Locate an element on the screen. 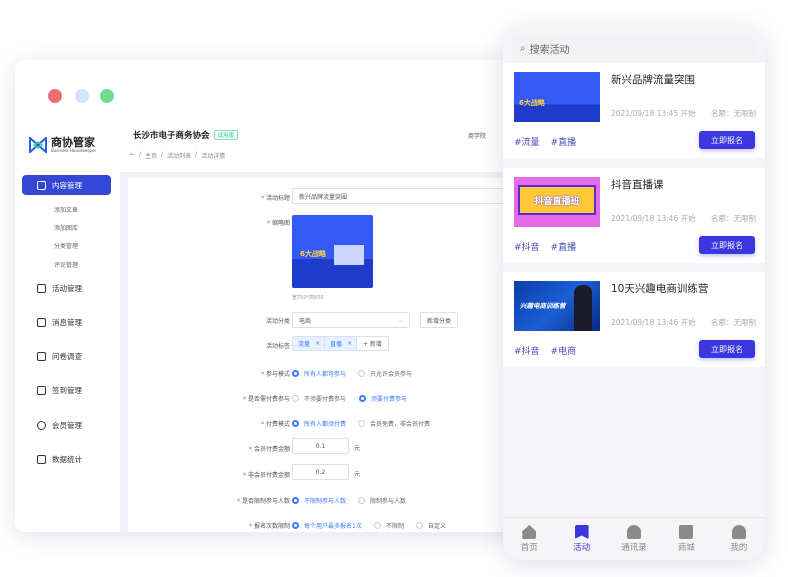 The height and width of the screenshot is (577, 788). search-icon: ⌕ is located at coordinates (523, 48).